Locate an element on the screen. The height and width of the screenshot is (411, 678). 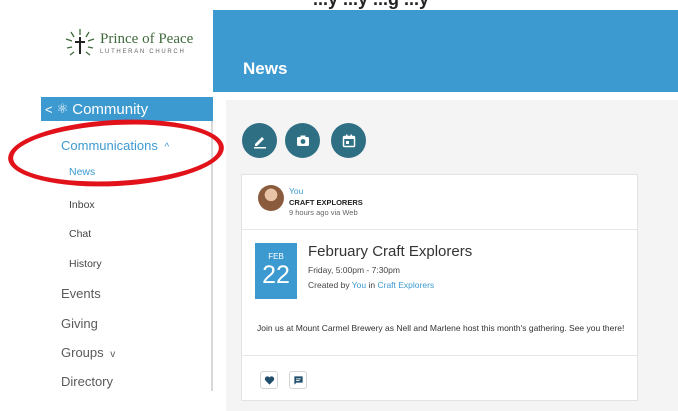
sidebar-item-events: Events is located at coordinates (81, 293).